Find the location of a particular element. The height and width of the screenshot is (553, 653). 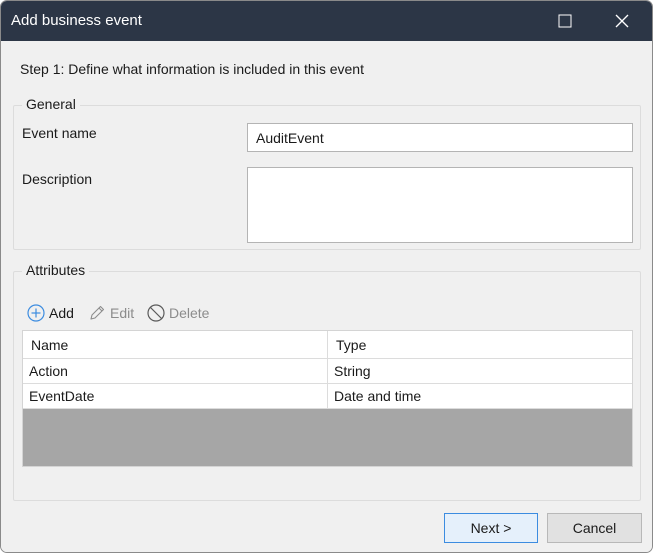

add-attribute-button: Add is located at coordinates (50, 313).